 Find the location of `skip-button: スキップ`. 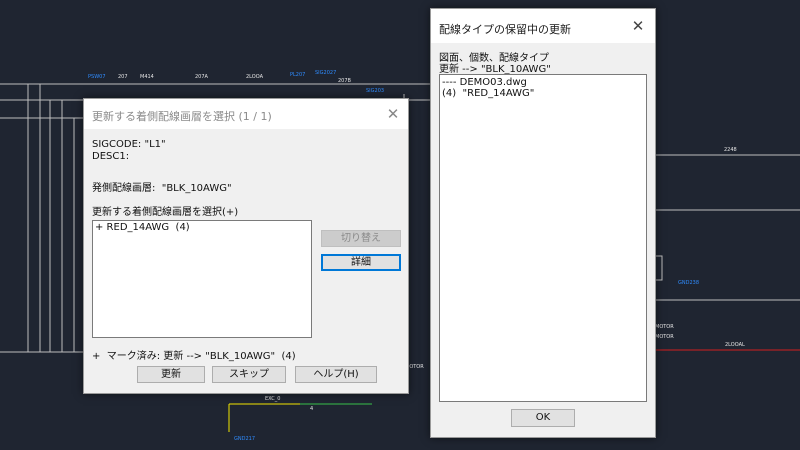

skip-button: スキップ is located at coordinates (249, 374).